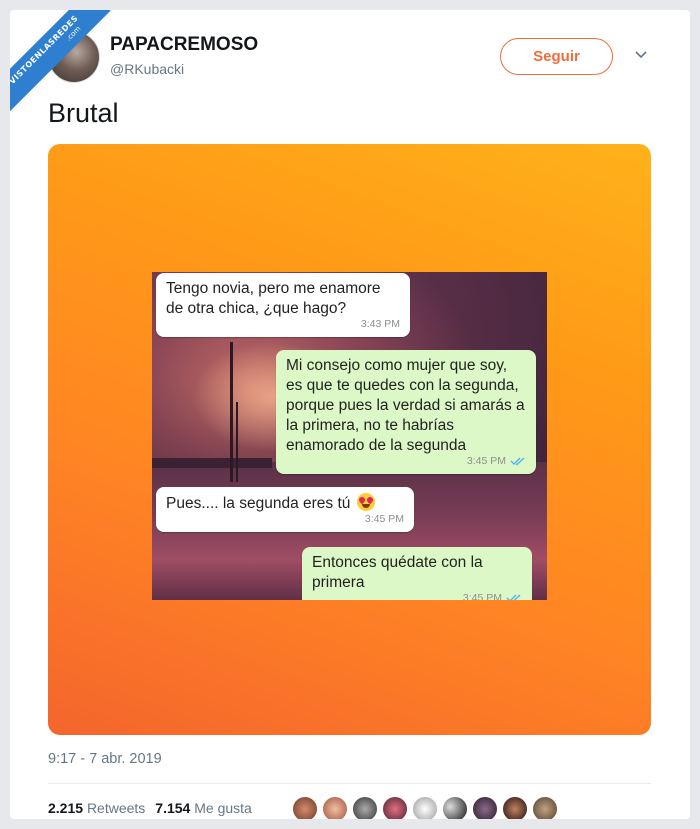 Image resolution: width=700 pixels, height=829 pixels. Describe the element at coordinates (116, 808) in the screenshot. I see `retweets-label: Retweets` at that location.